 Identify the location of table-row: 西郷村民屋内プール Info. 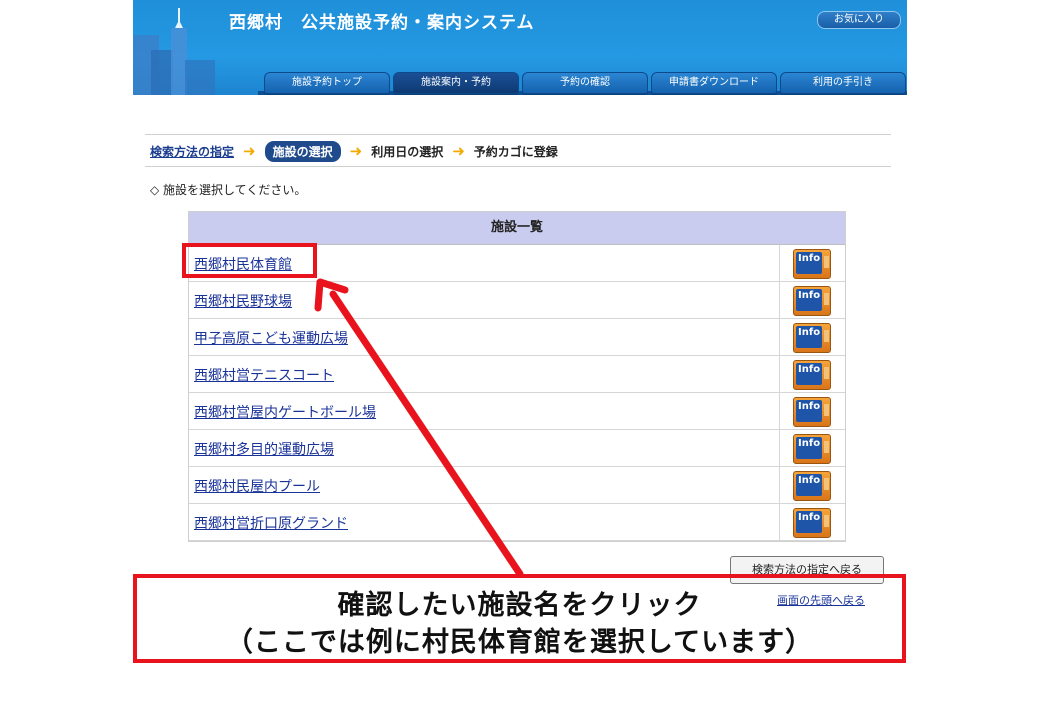
(517, 485).